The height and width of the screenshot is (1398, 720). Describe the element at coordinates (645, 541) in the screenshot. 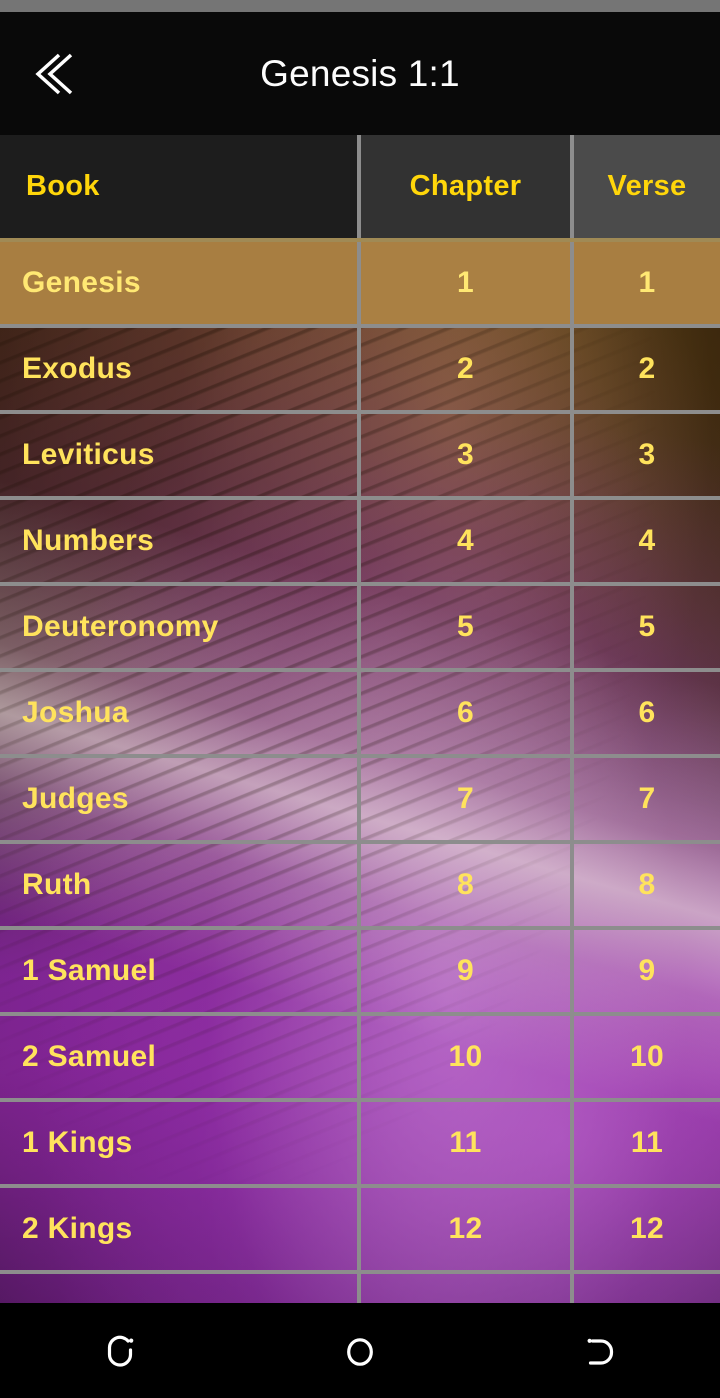

I see `cell-verse: 4` at that location.